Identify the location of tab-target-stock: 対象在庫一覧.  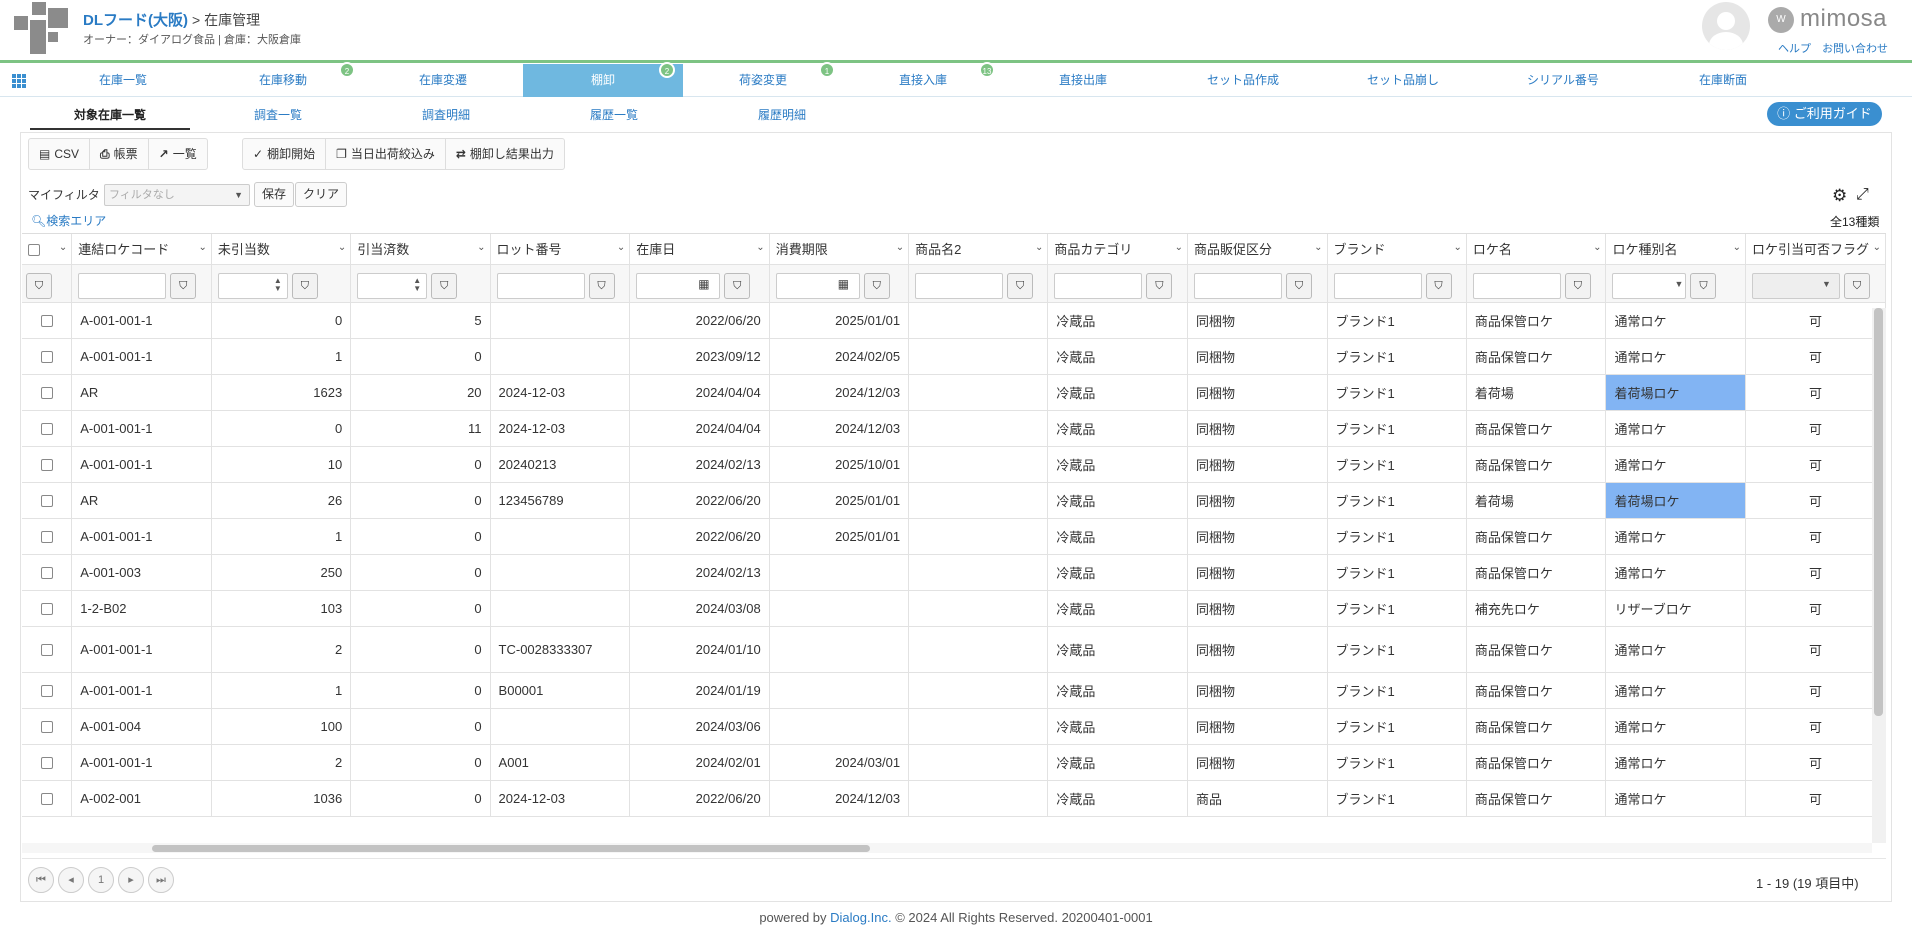
(110, 117).